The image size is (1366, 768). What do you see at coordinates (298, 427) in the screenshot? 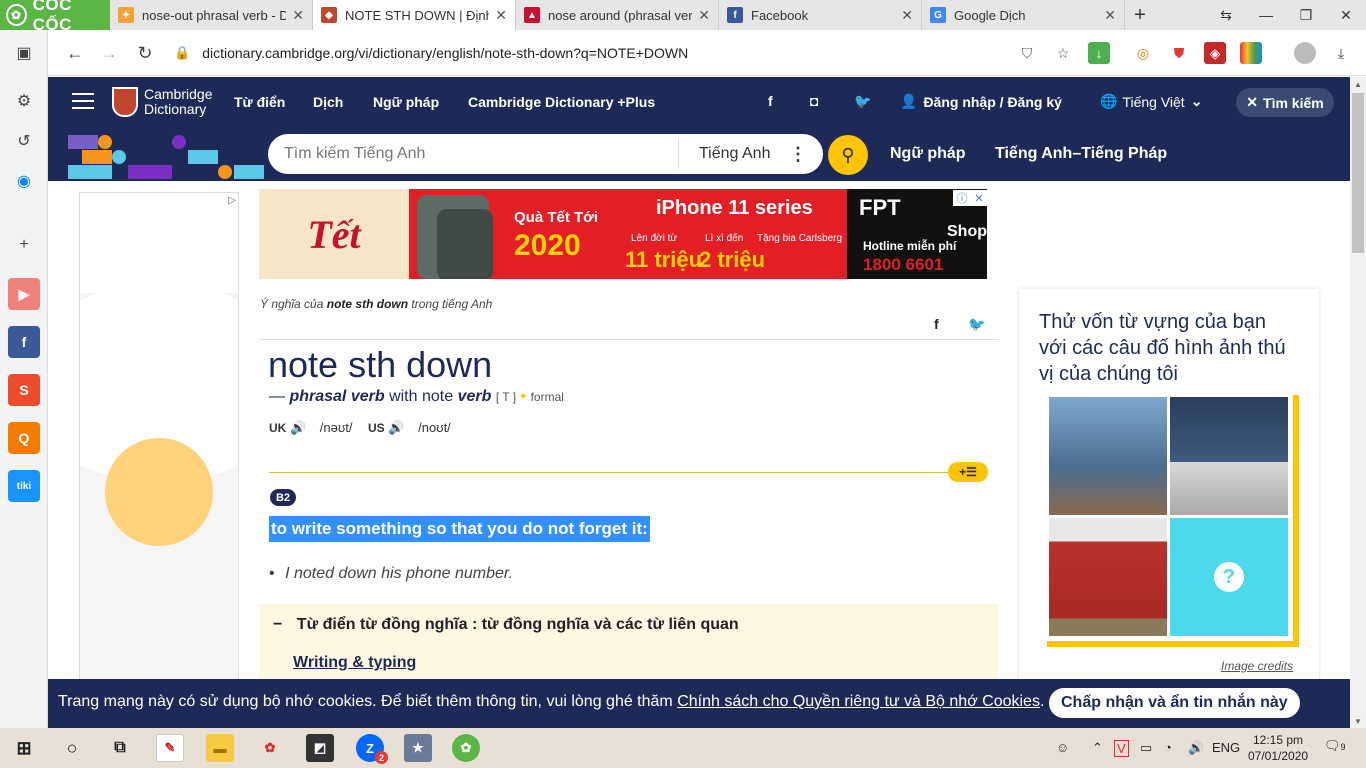
I see `uk-audio-speaker-icon: 🔊` at bounding box center [298, 427].